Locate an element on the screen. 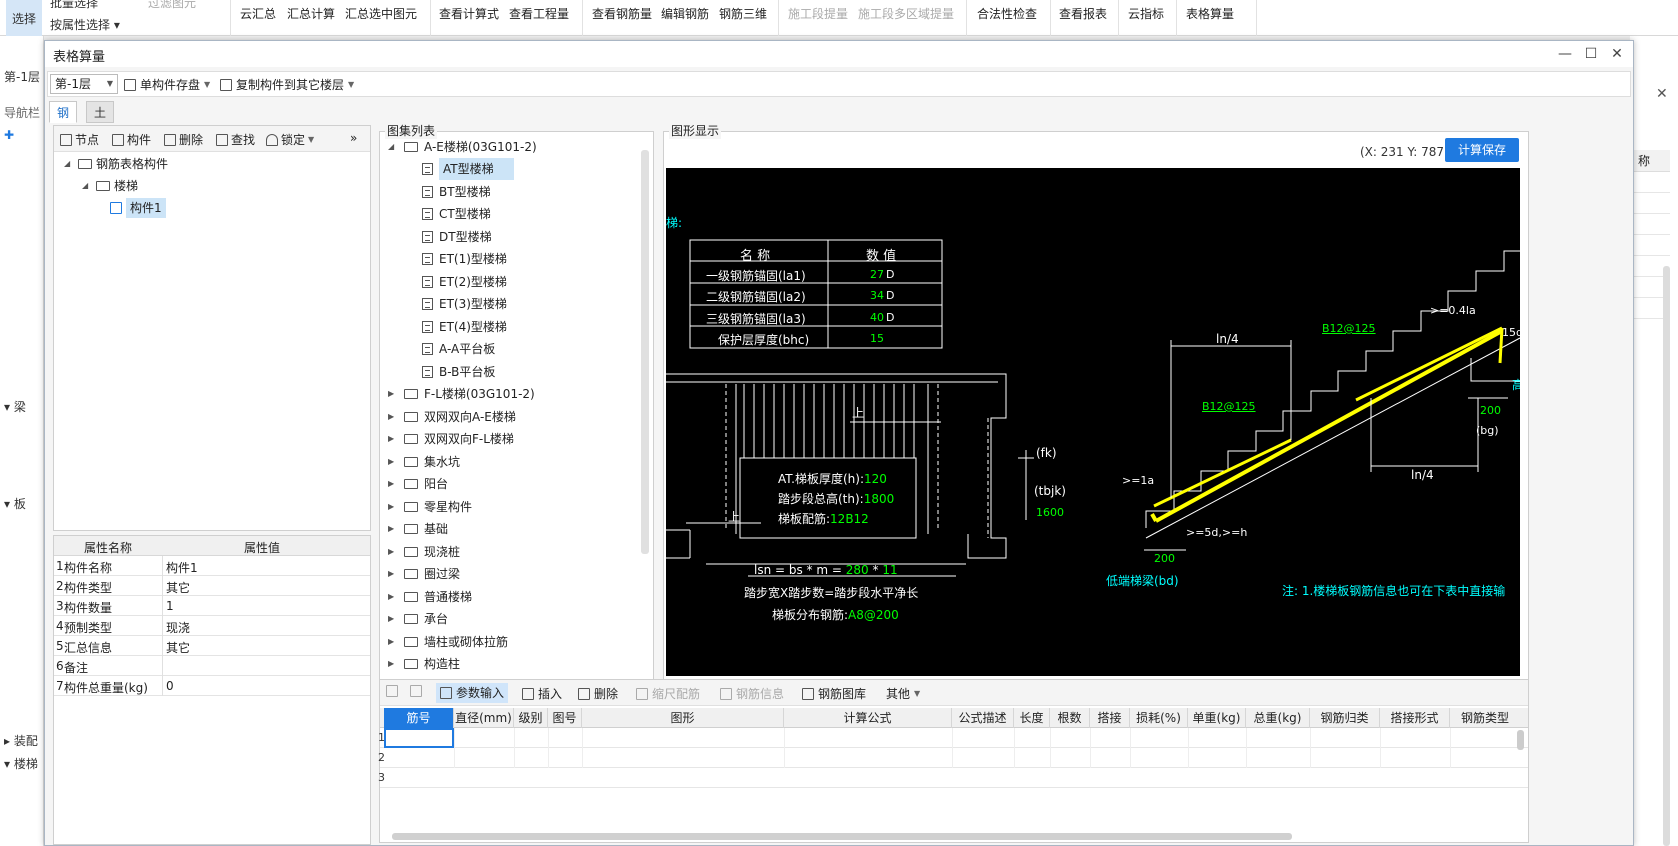  summary-calc-button: 汇总计算 is located at coordinates (311, 13).